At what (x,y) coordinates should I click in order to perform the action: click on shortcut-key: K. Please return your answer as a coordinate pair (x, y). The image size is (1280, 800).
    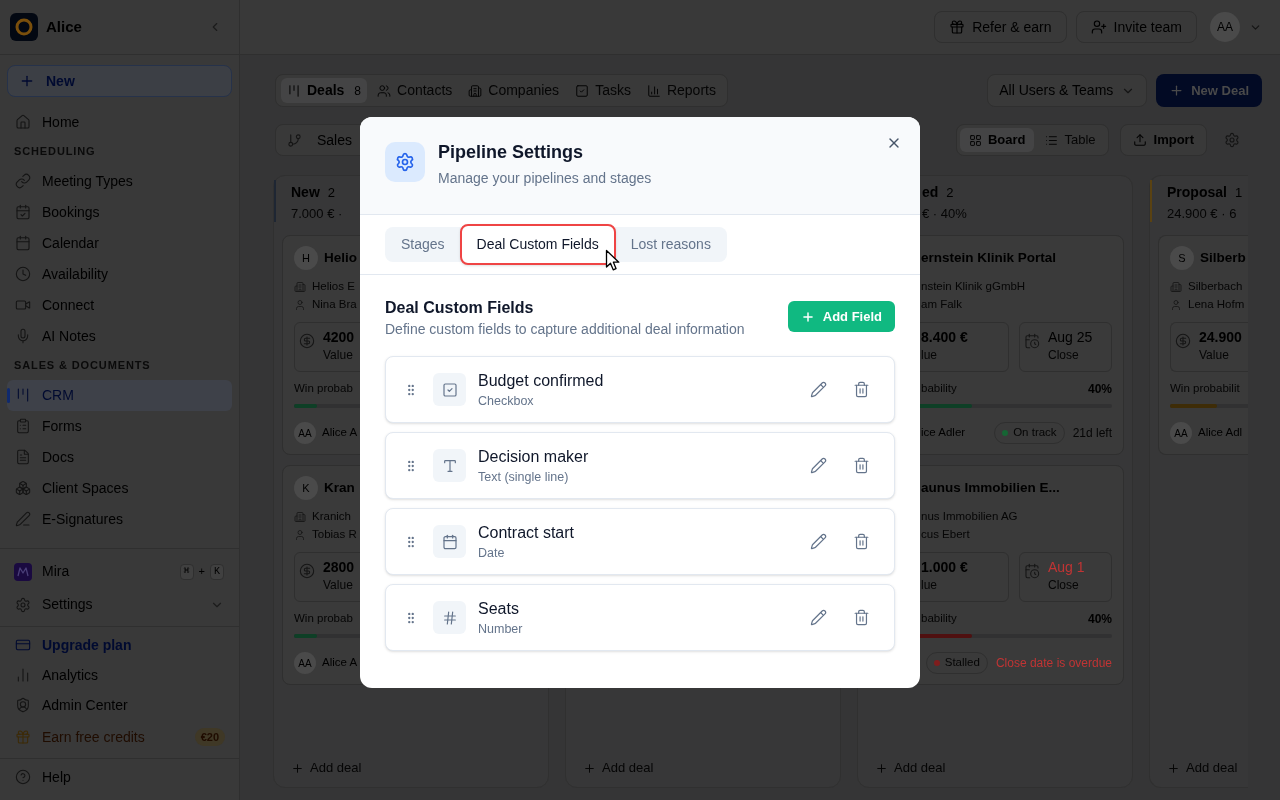
    Looking at the image, I should click on (217, 571).